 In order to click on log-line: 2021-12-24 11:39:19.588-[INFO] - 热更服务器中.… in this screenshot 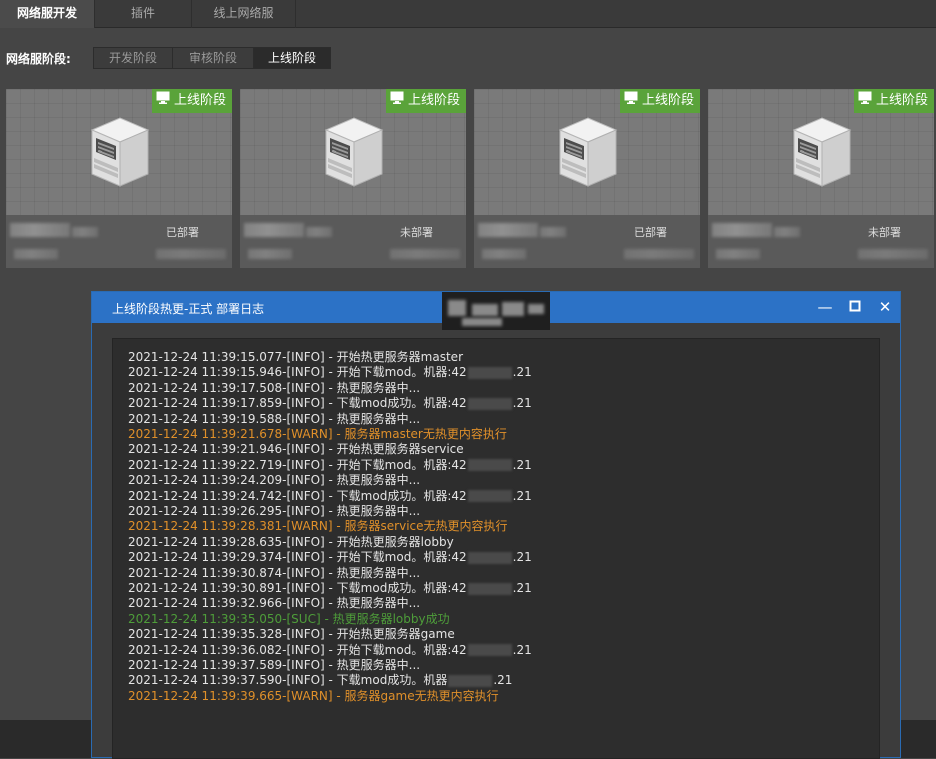, I will do `click(274, 419)`.